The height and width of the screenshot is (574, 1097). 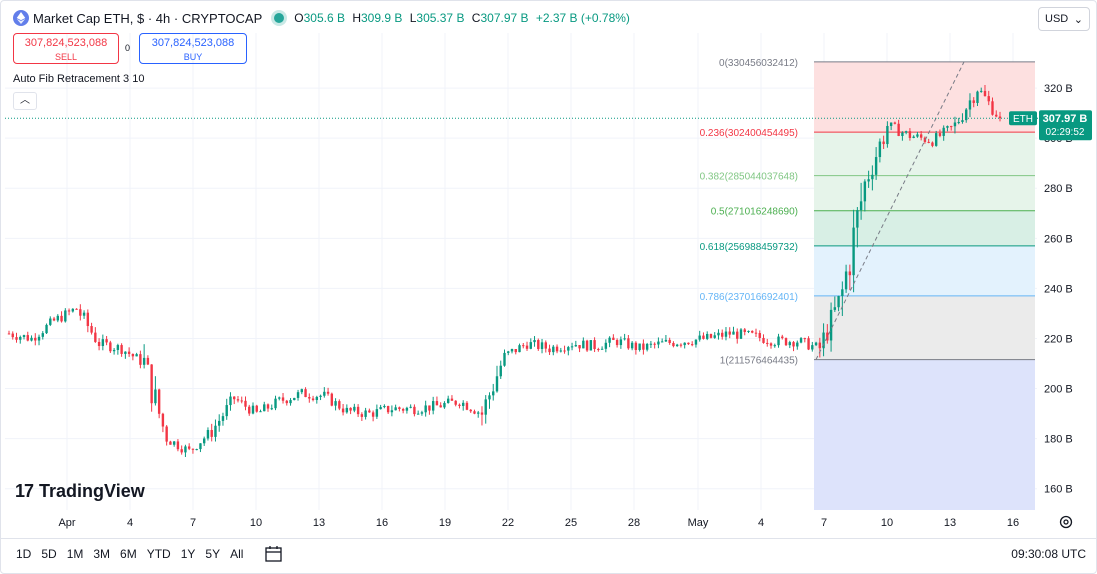 I want to click on range-5d: 5D, so click(x=48, y=554).